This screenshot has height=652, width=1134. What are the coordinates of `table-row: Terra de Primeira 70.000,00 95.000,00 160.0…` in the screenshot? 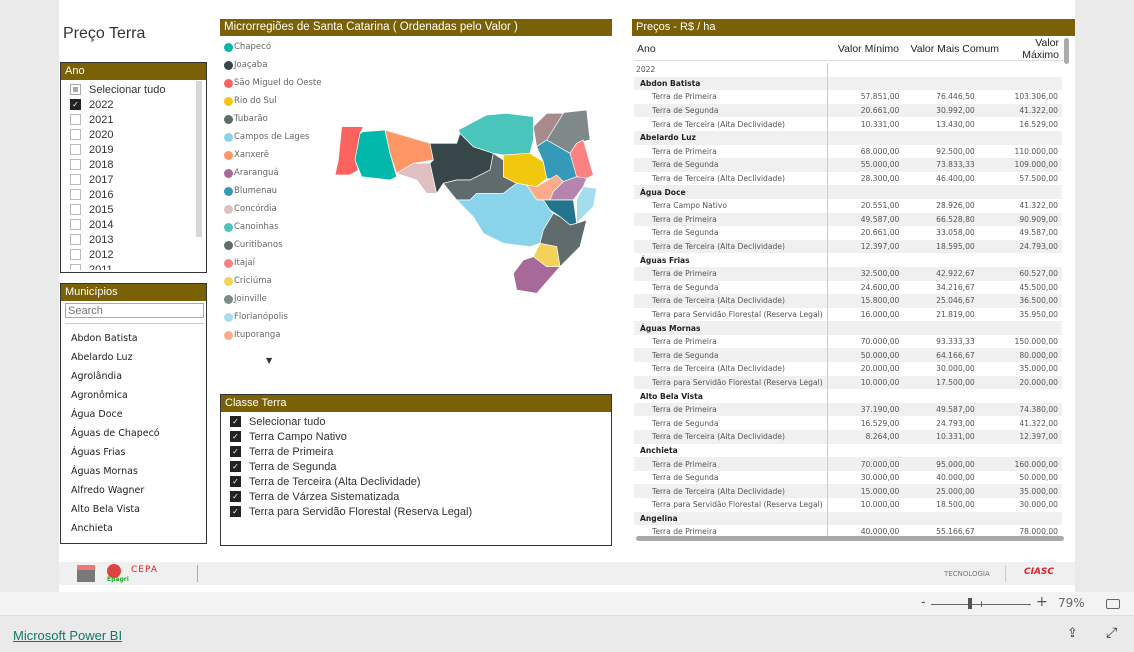 It's located at (848, 464).